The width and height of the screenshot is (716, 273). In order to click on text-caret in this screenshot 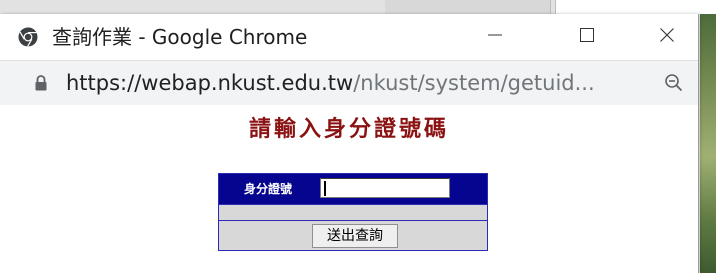, I will do `click(325, 188)`.